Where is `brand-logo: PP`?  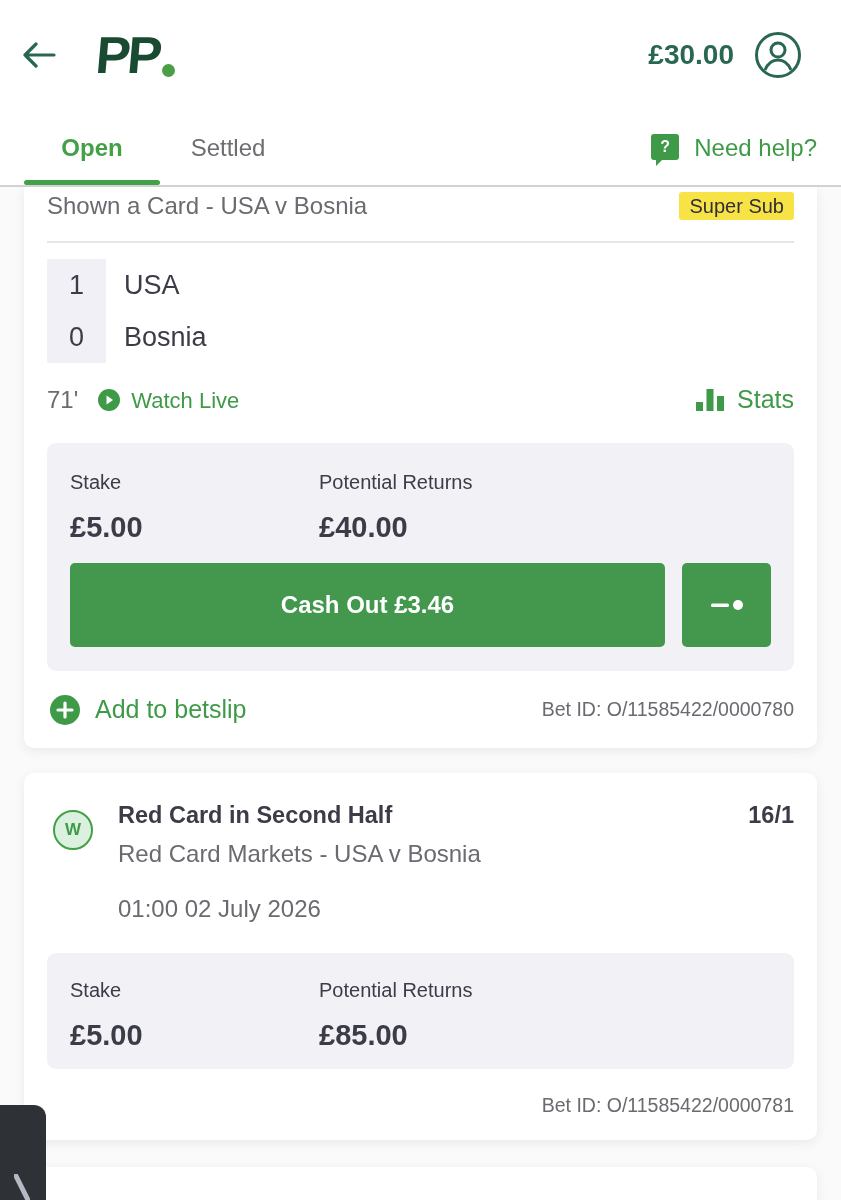 brand-logo: PP is located at coordinates (127, 55).